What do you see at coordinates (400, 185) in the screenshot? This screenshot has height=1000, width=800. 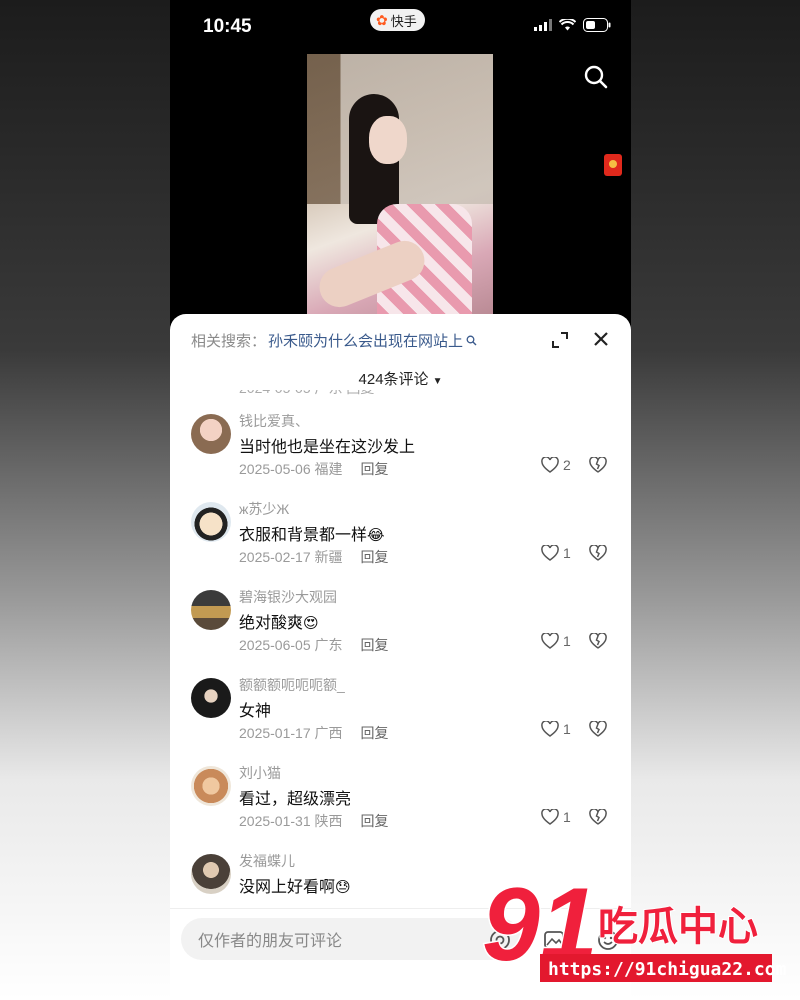 I see `video-thumbnail` at bounding box center [400, 185].